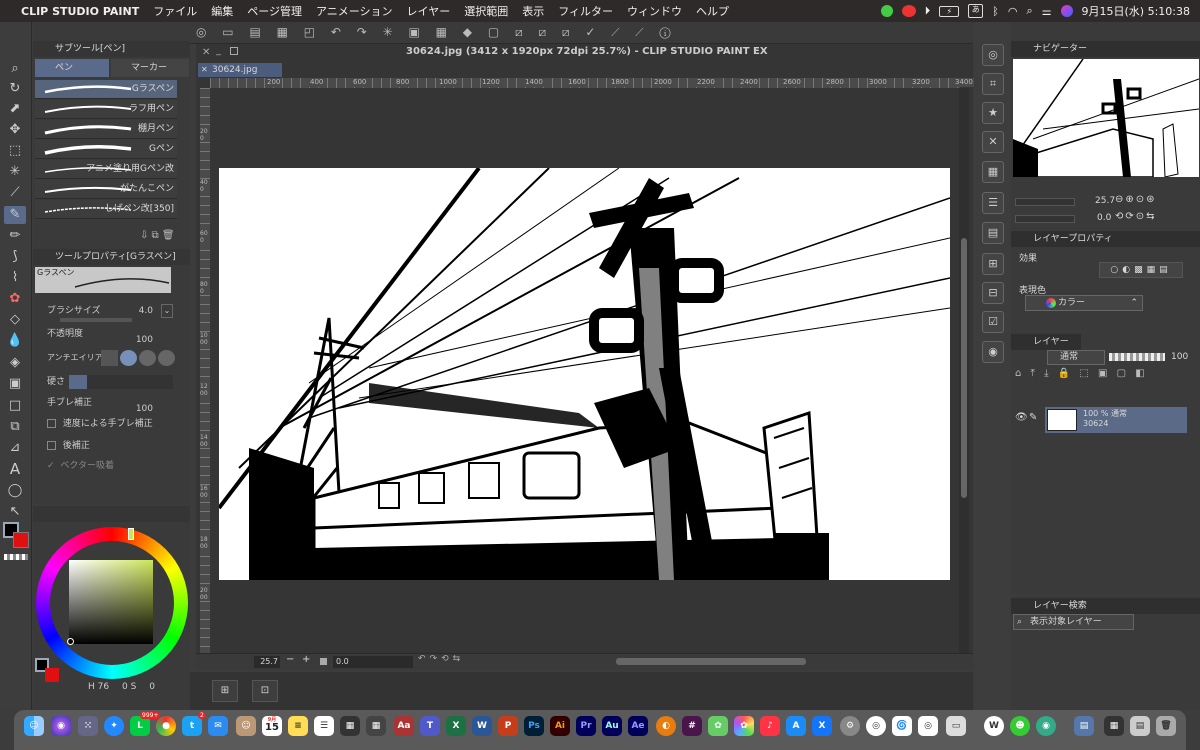  I want to click on favorites-icon: ★, so click(993, 113).